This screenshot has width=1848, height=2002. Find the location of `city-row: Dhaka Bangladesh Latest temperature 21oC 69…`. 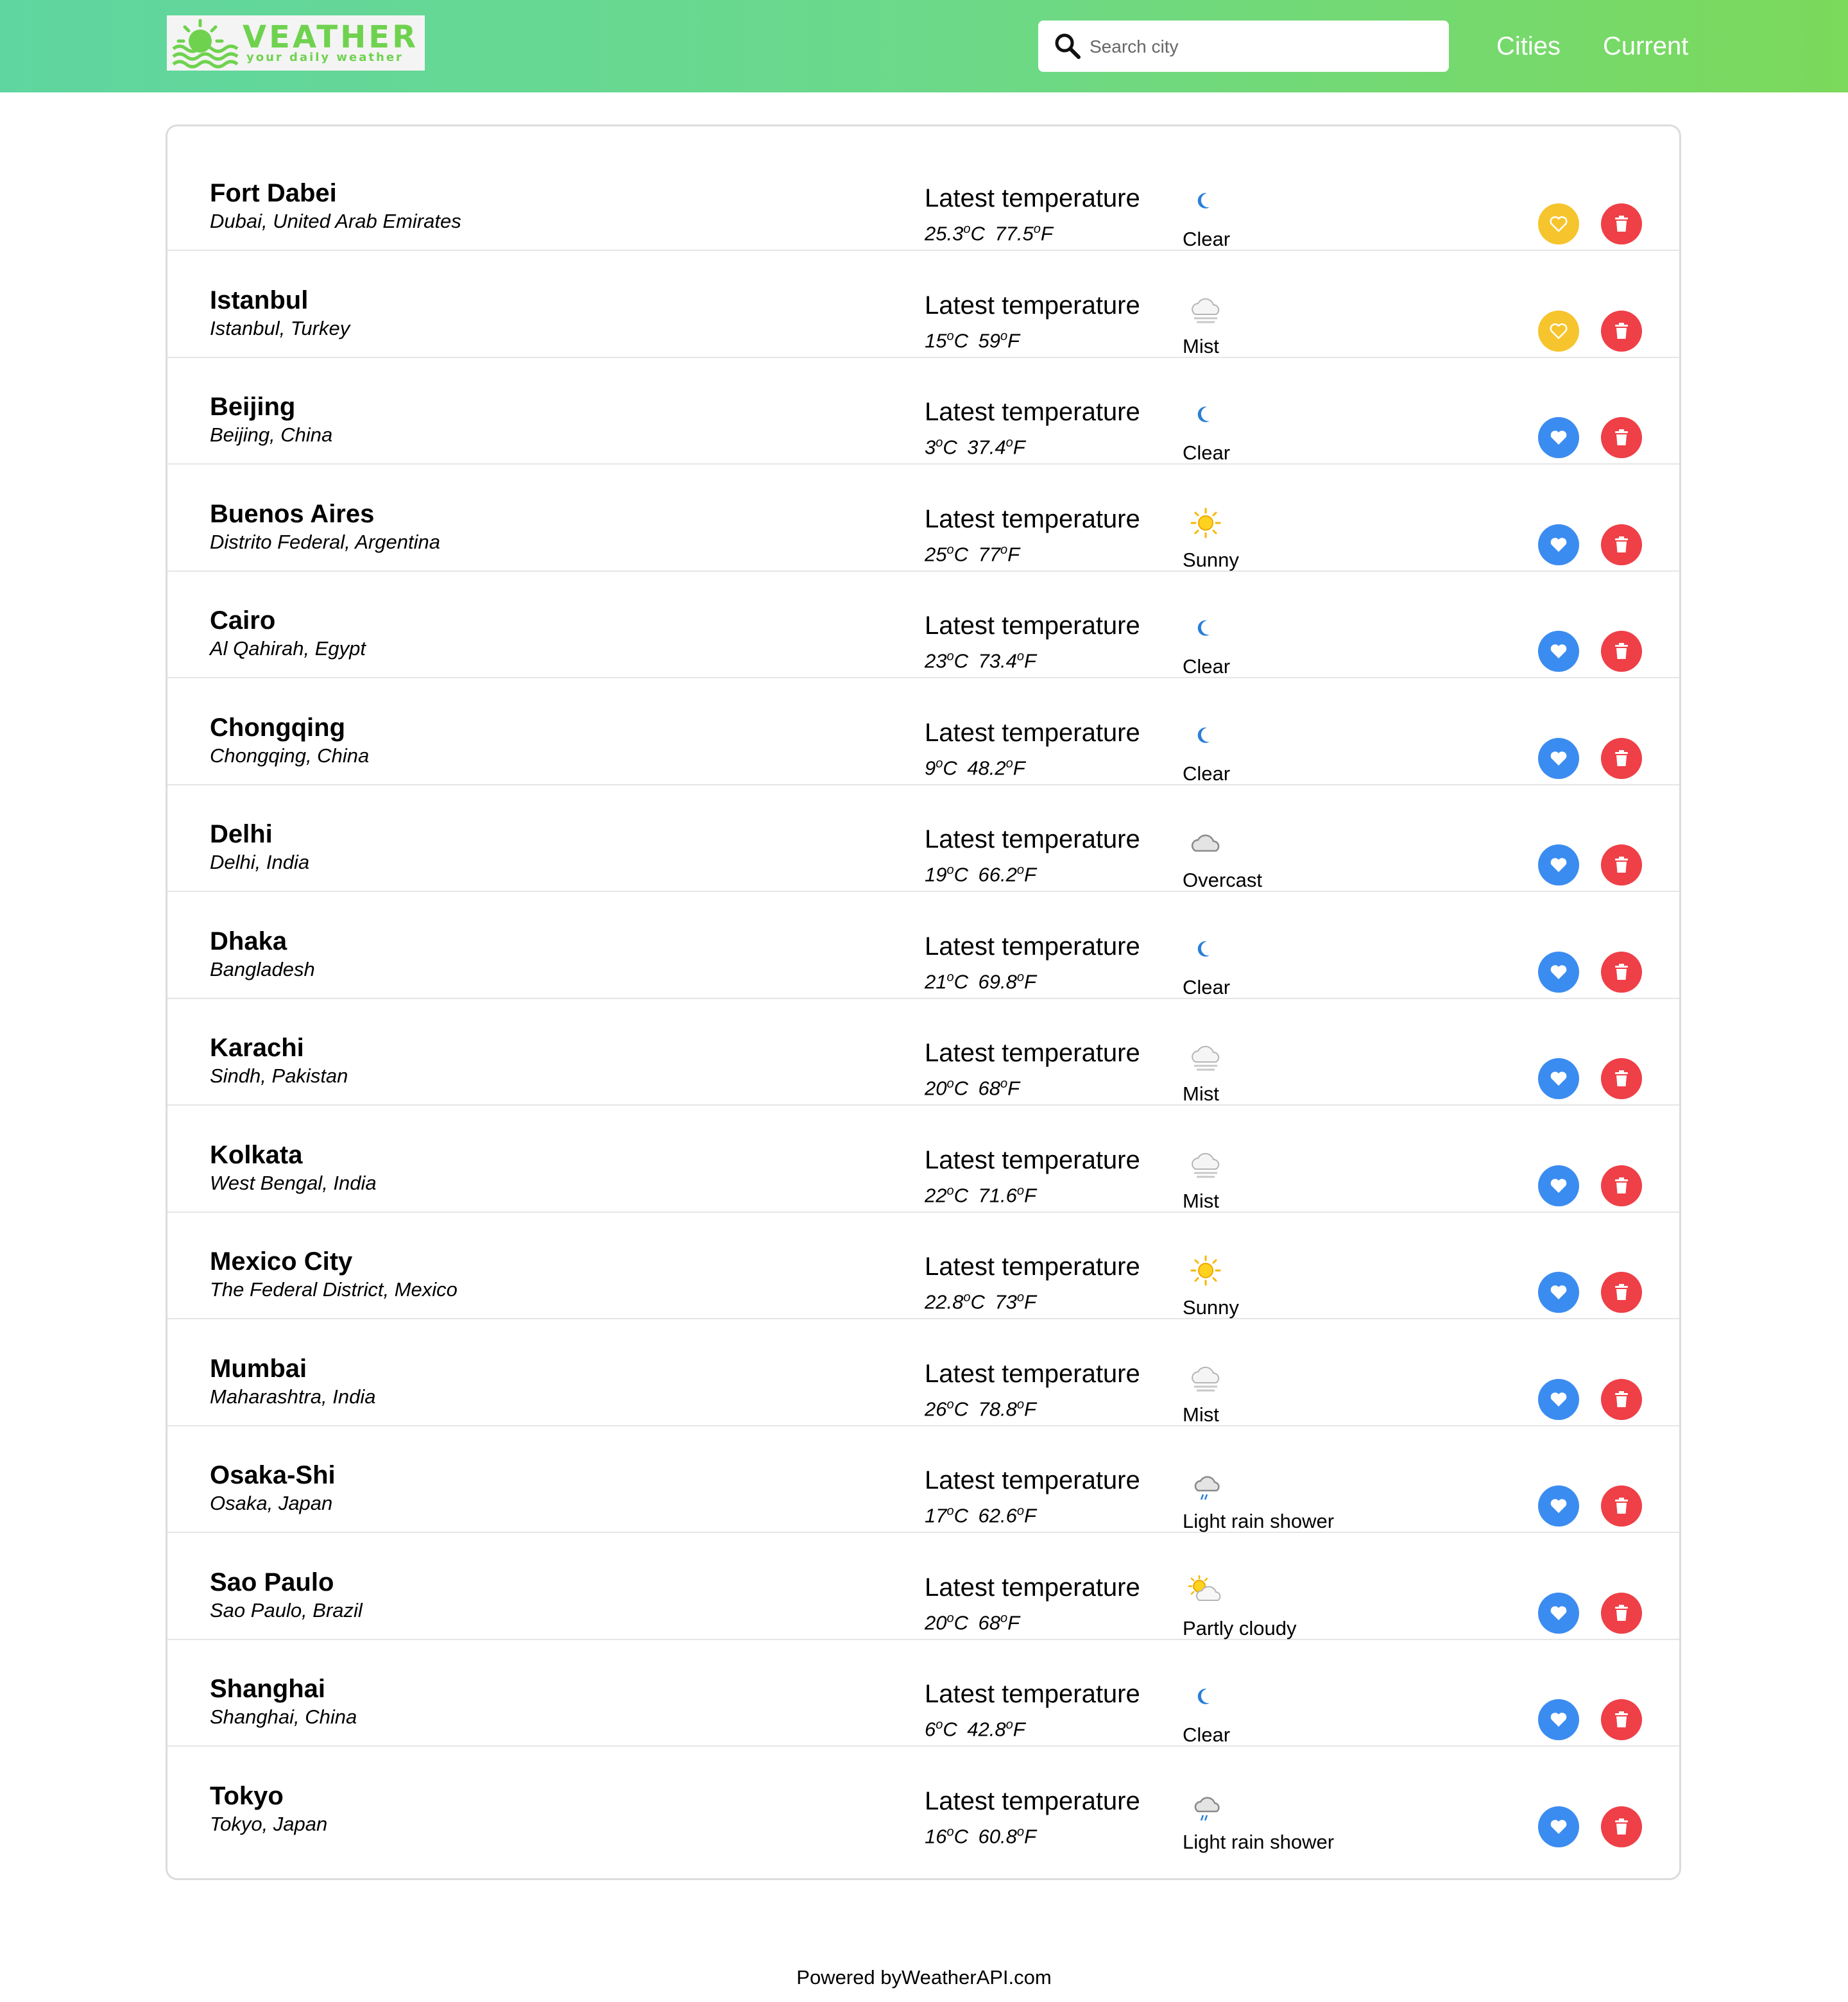

city-row: Dhaka Bangladesh Latest temperature 21oC 69… is located at coordinates (923, 946).